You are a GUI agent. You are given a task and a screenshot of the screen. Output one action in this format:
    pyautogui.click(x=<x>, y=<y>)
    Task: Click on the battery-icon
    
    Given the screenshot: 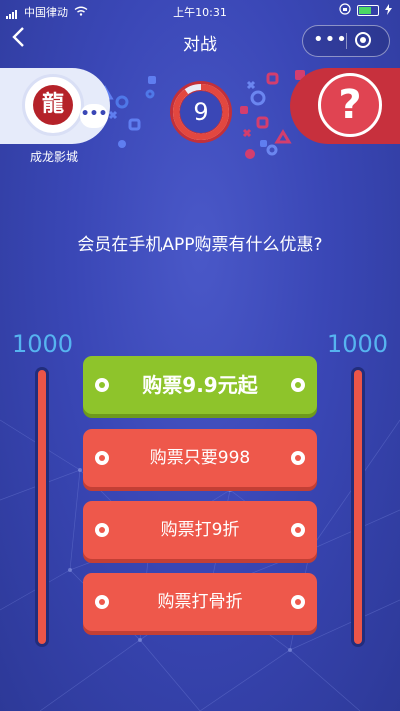 What is the action you would take?
    pyautogui.click(x=368, y=10)
    